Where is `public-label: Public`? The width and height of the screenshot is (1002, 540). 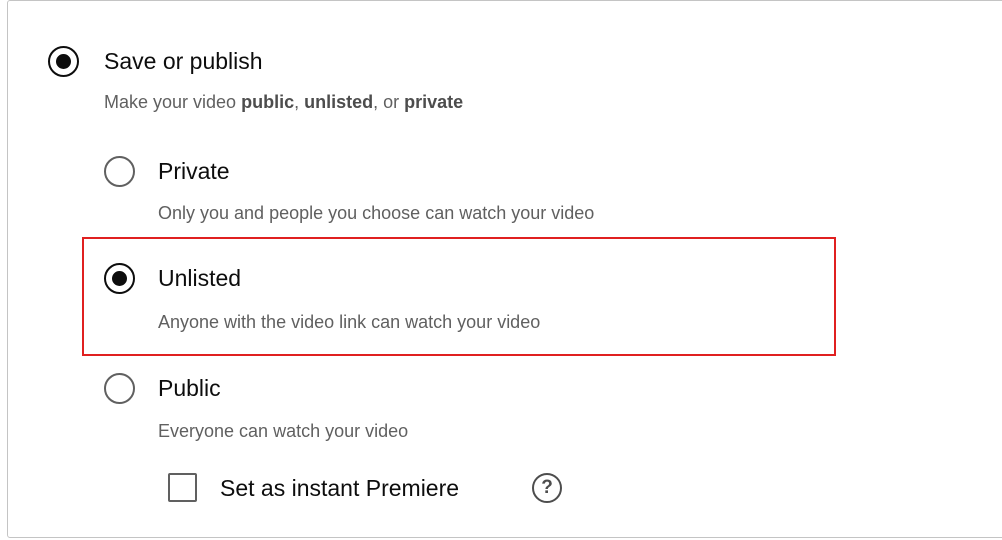
public-label: Public is located at coordinates (189, 388).